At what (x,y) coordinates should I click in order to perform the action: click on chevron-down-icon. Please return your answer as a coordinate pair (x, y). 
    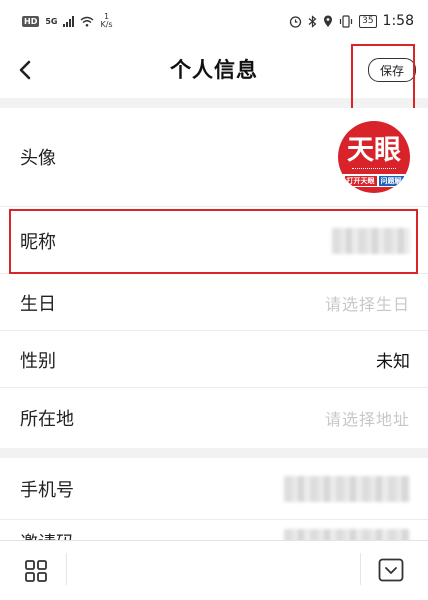
    Looking at the image, I should click on (391, 570).